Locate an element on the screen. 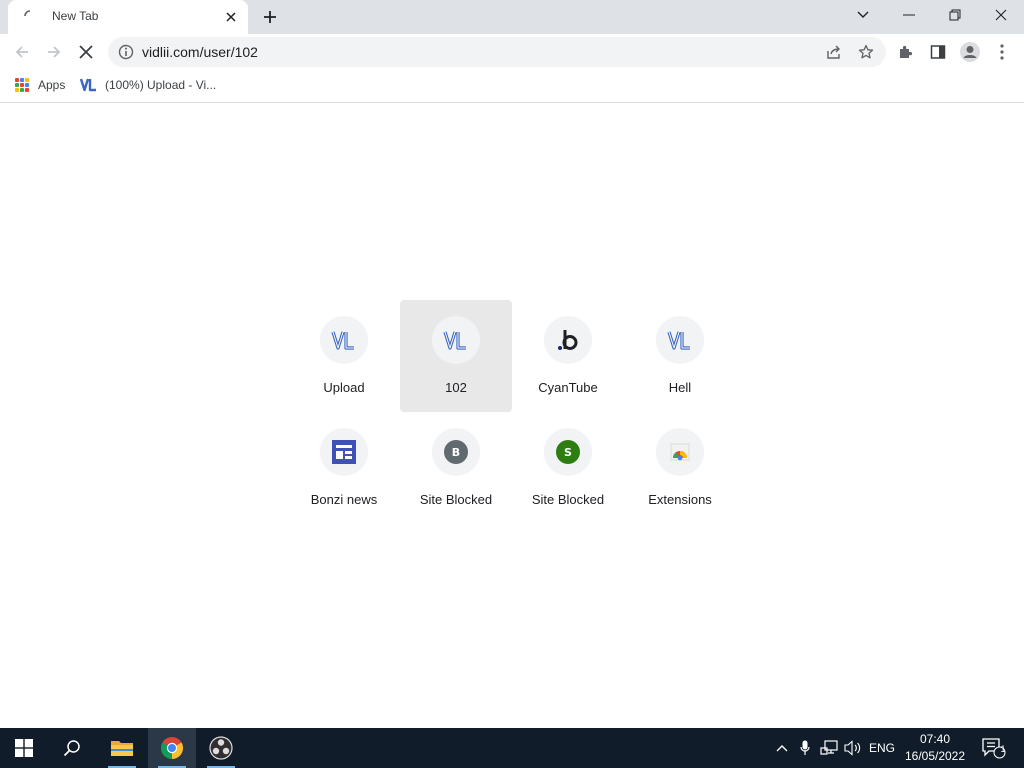 The height and width of the screenshot is (768, 1024). shortcut-tile: Extensions is located at coordinates (680, 468).